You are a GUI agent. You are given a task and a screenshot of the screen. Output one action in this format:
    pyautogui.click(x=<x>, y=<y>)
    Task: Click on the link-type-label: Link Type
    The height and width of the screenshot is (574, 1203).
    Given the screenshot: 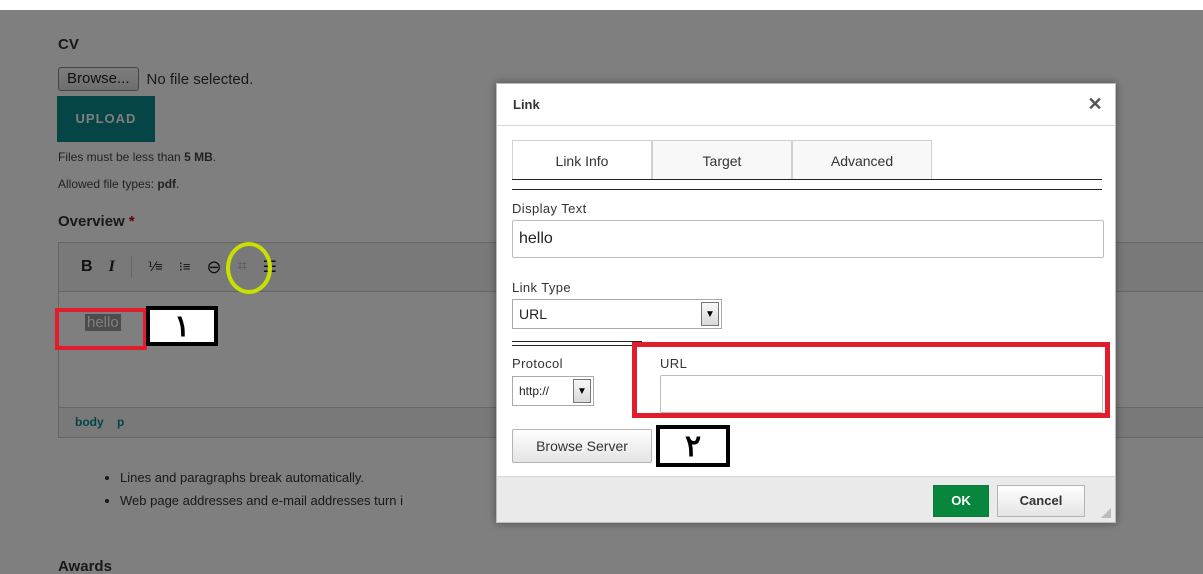 What is the action you would take?
    pyautogui.click(x=542, y=287)
    